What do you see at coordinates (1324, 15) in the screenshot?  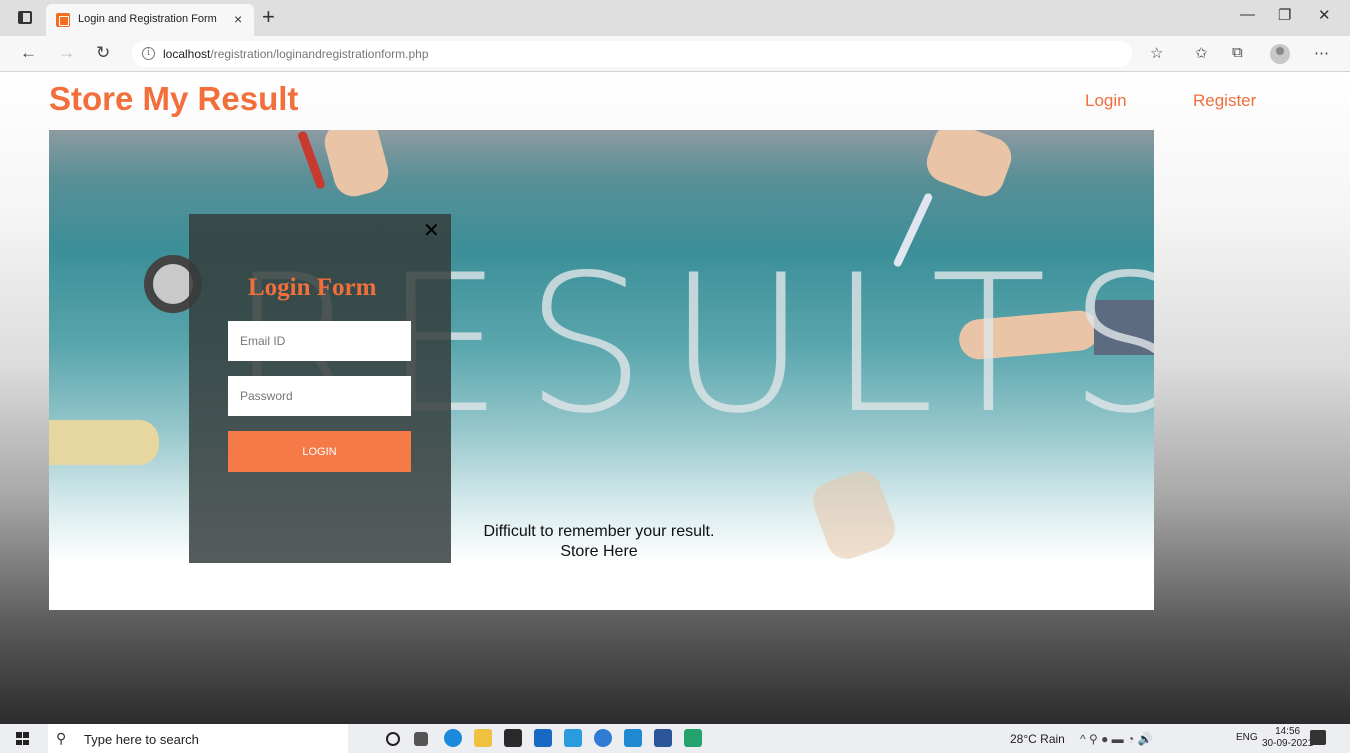 I see `close-window-button: ✕` at bounding box center [1324, 15].